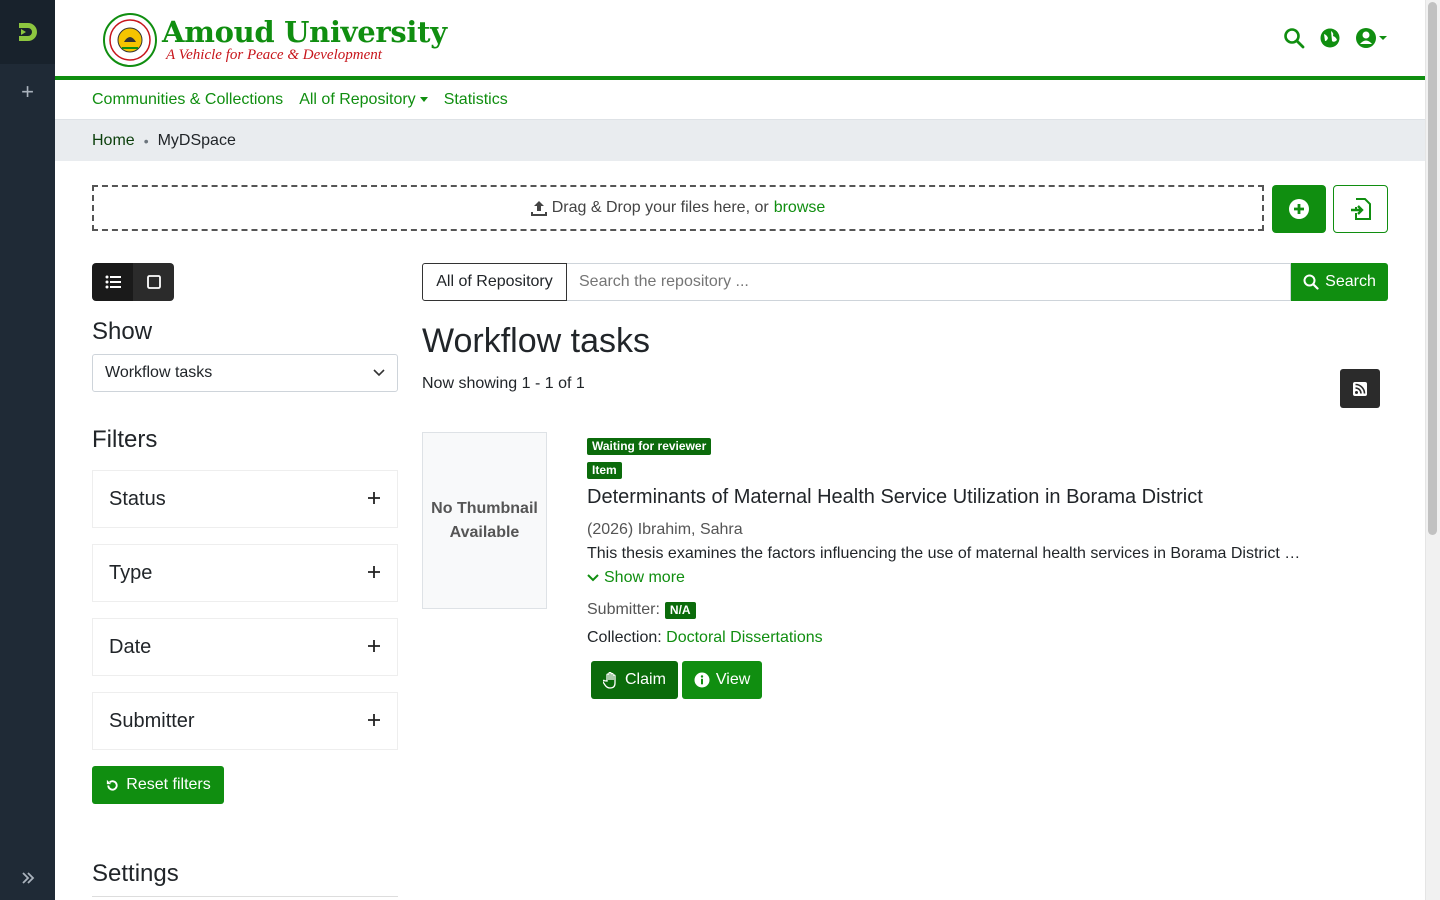 Image resolution: width=1440 pixels, height=900 pixels. I want to click on logo-subtitle: A Vehicle for Peace & Development, so click(274, 55).